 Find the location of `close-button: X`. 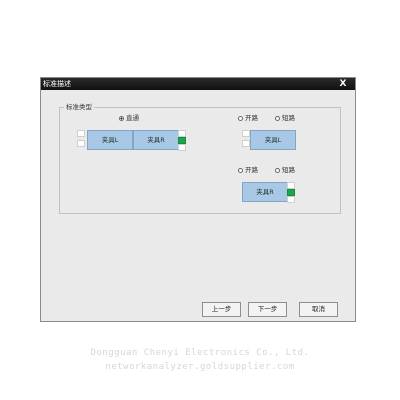

close-button: X is located at coordinates (343, 84).